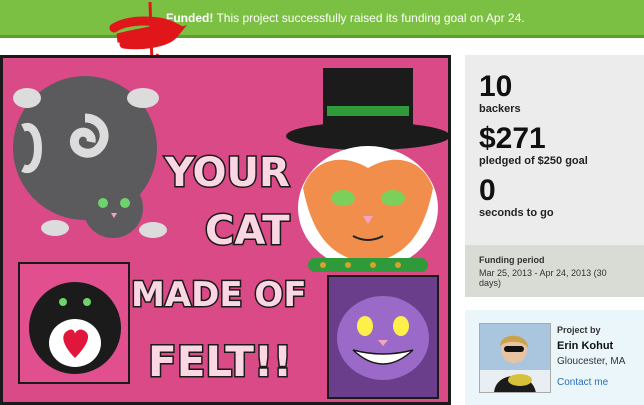  What do you see at coordinates (383, 337) in the screenshot?
I see `purple-cheshire-cat-ornament` at bounding box center [383, 337].